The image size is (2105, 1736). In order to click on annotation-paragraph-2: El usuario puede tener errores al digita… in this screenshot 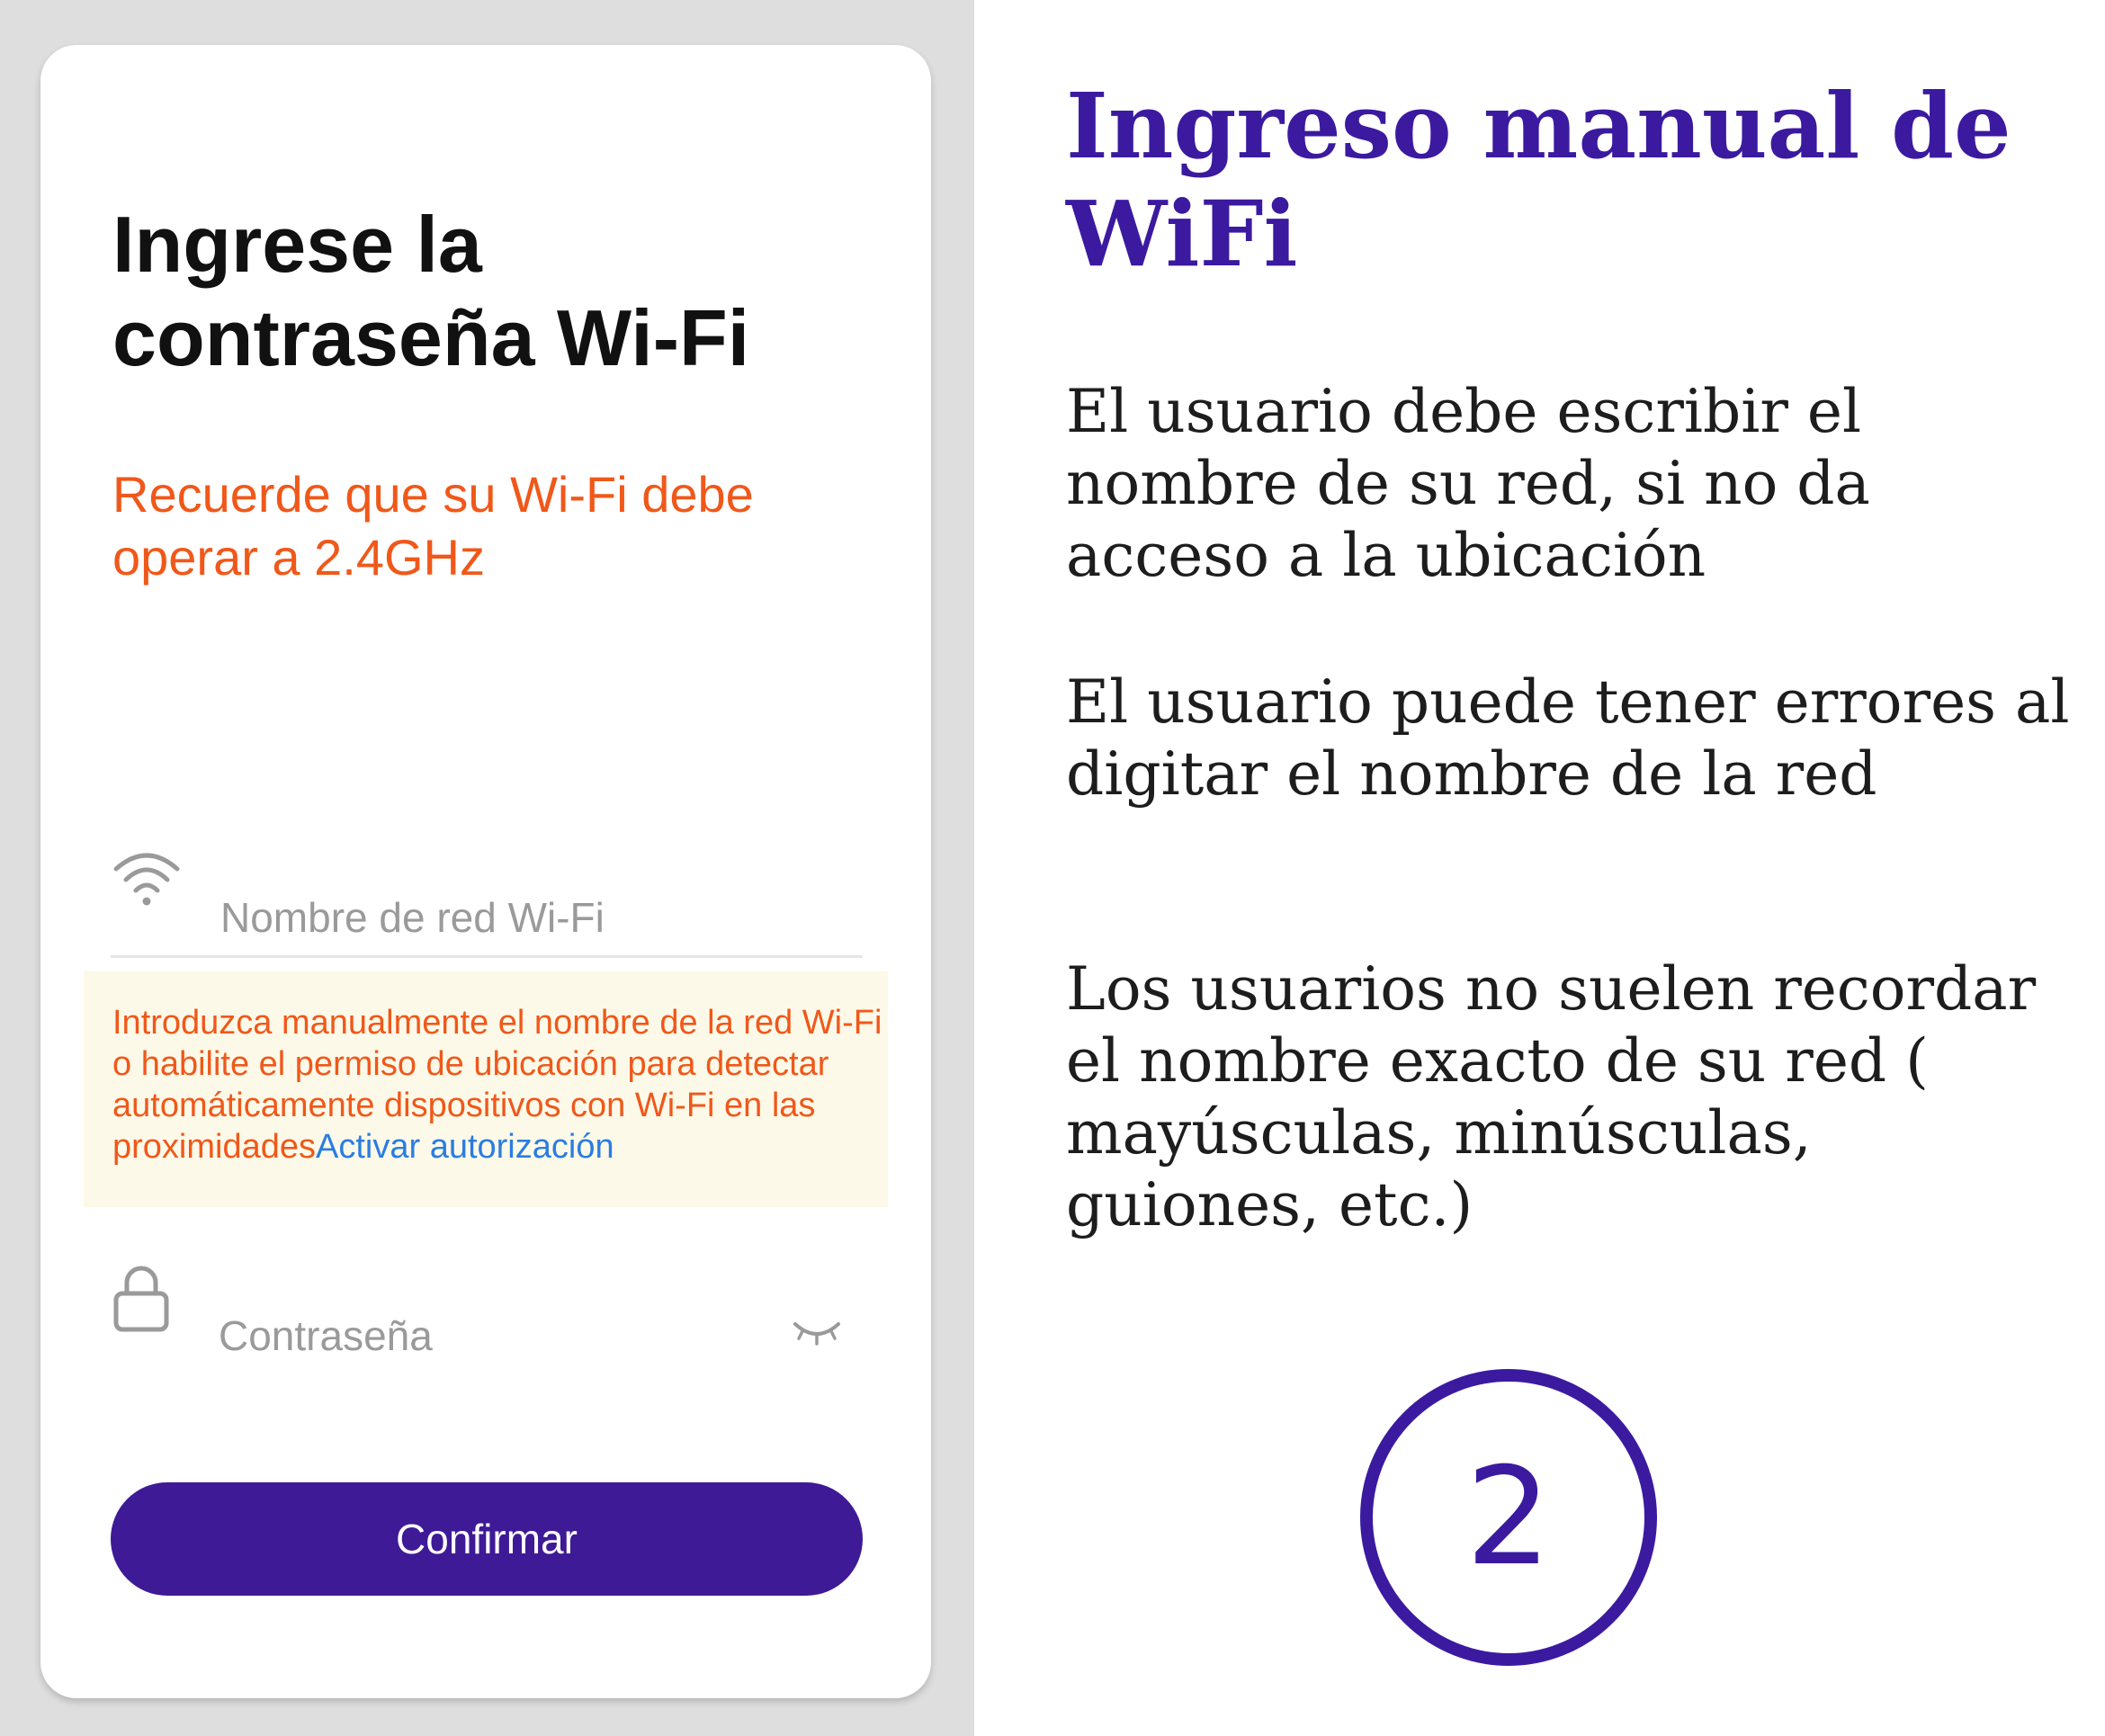, I will do `click(1568, 738)`.